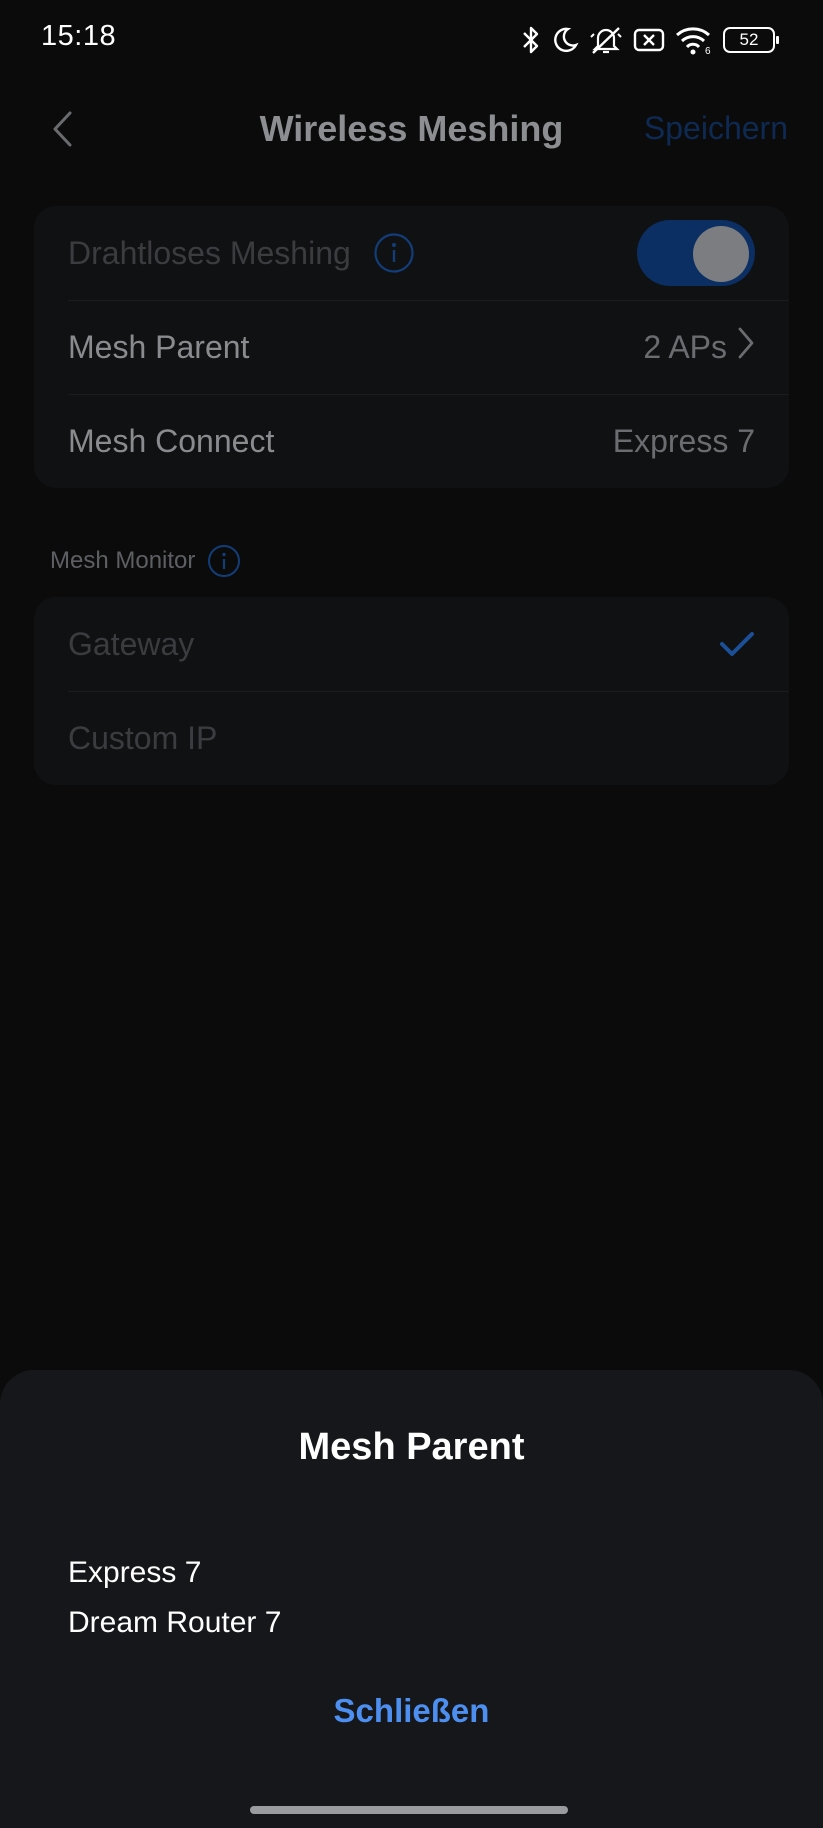 Image resolution: width=823 pixels, height=1828 pixels. What do you see at coordinates (174, 1598) in the screenshot?
I see `sheet-list: Express 7 Dream Router 7` at bounding box center [174, 1598].